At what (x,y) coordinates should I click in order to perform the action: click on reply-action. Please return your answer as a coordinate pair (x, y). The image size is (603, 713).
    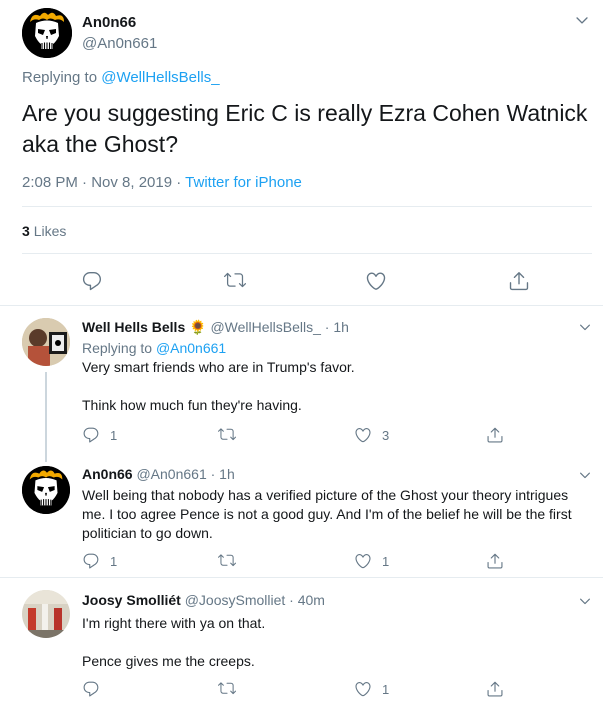
    Looking at the image, I should click on (96, 689).